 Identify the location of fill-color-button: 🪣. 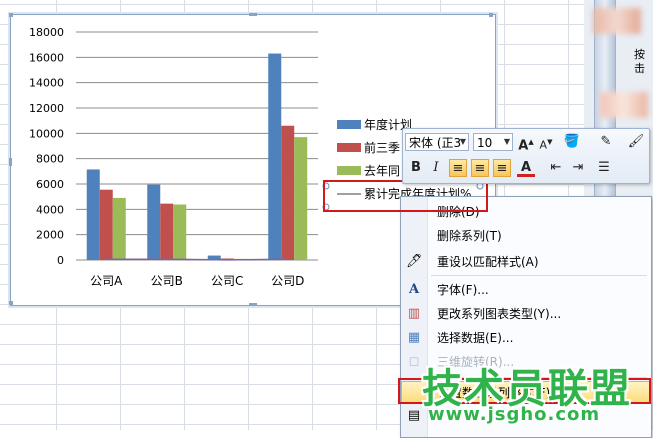
(572, 142).